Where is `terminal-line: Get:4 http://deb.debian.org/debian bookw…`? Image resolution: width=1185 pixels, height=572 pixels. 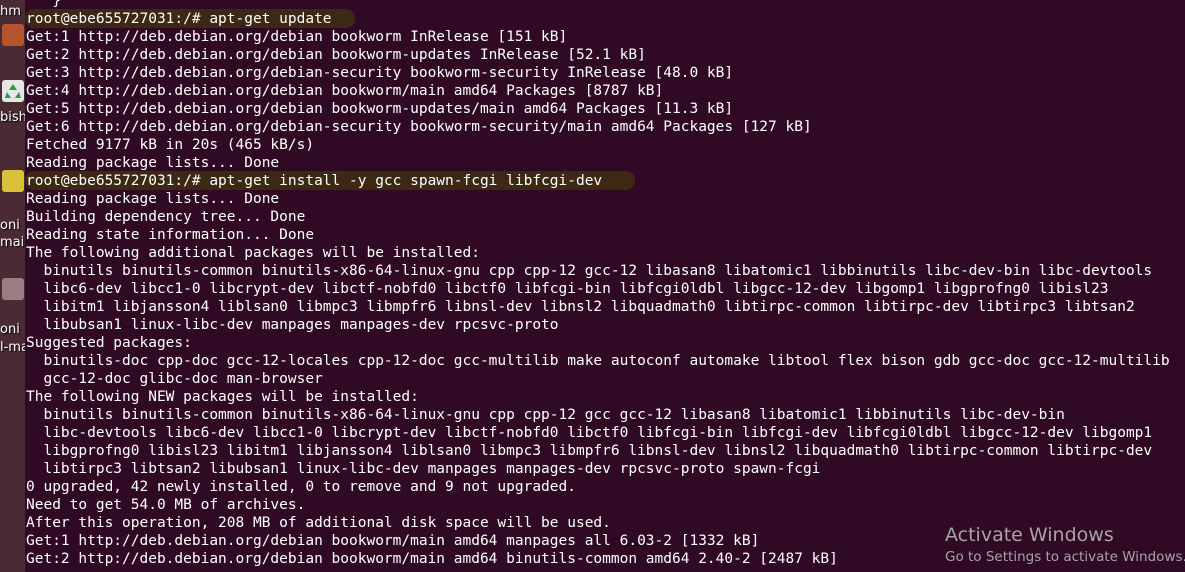
terminal-line: Get:4 http://deb.debian.org/debian bookw… is located at coordinates (345, 91).